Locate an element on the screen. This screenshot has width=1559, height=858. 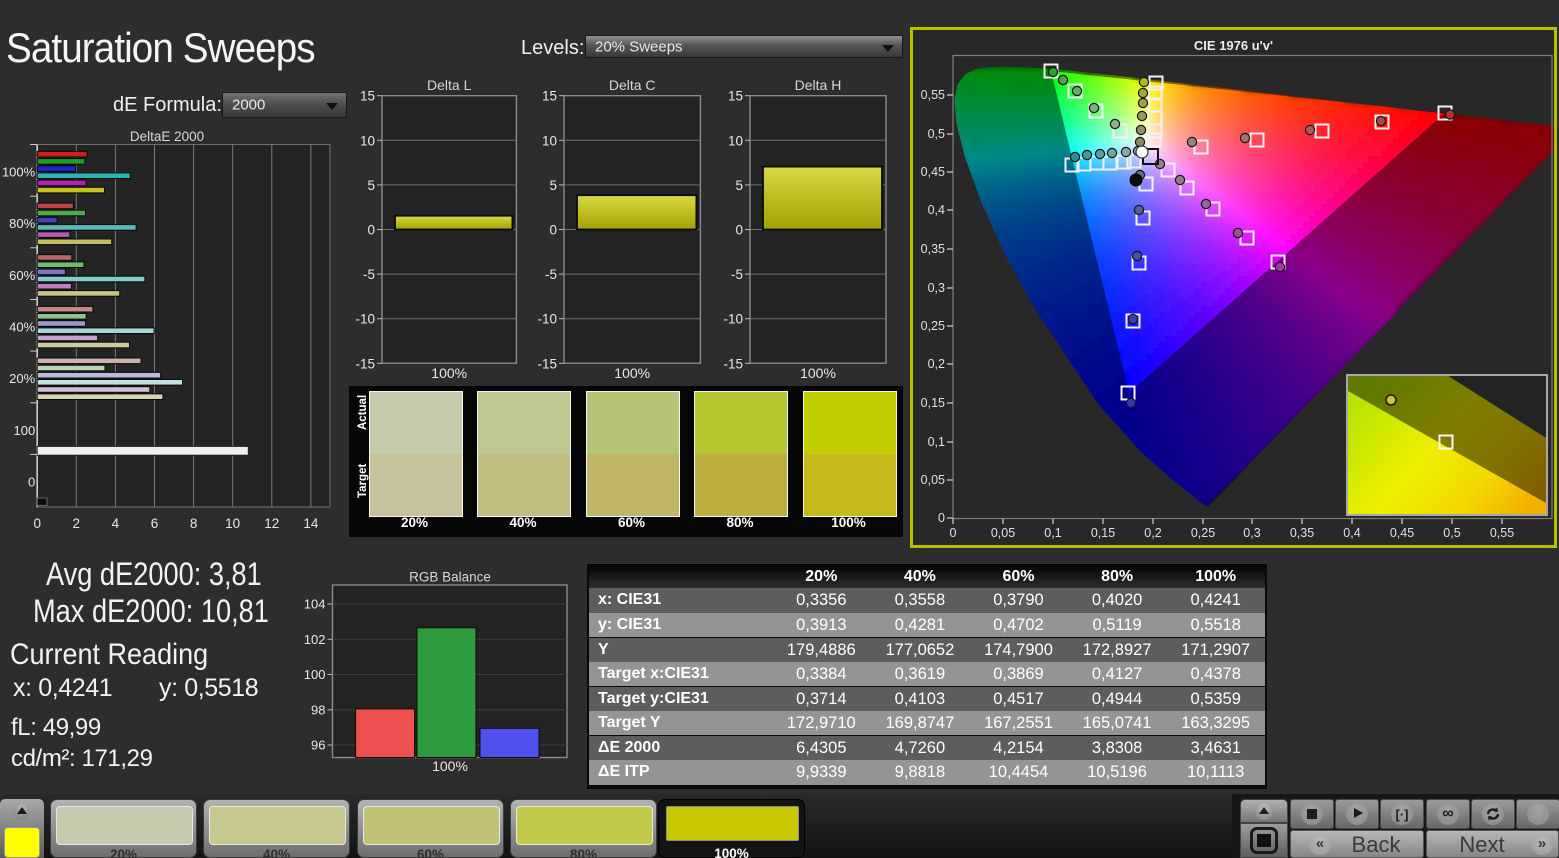
svg-text: 6 is located at coordinates (155, 523).